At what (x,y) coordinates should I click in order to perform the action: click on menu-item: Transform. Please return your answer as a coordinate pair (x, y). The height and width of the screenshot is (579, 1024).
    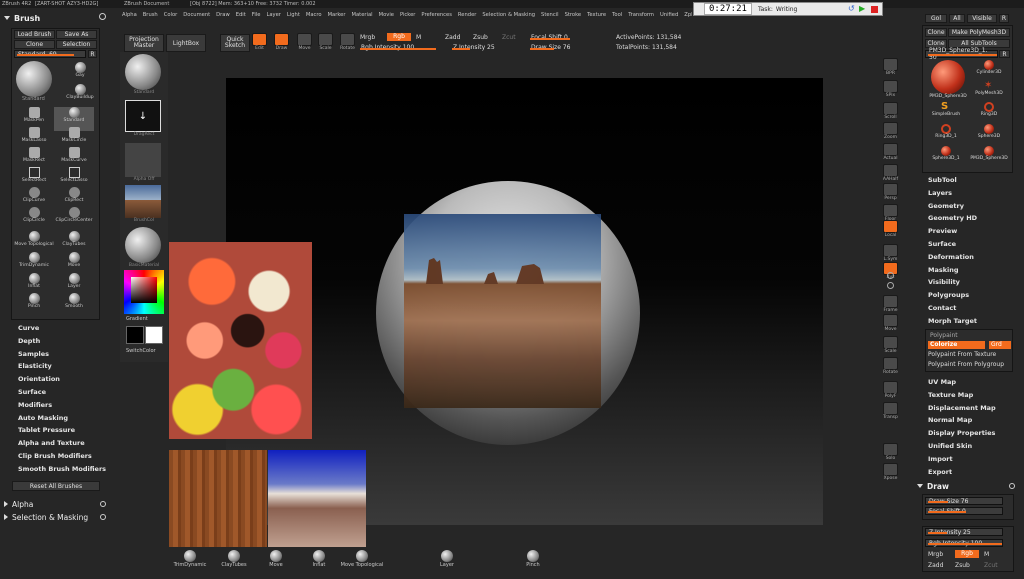
    Looking at the image, I should click on (641, 17).